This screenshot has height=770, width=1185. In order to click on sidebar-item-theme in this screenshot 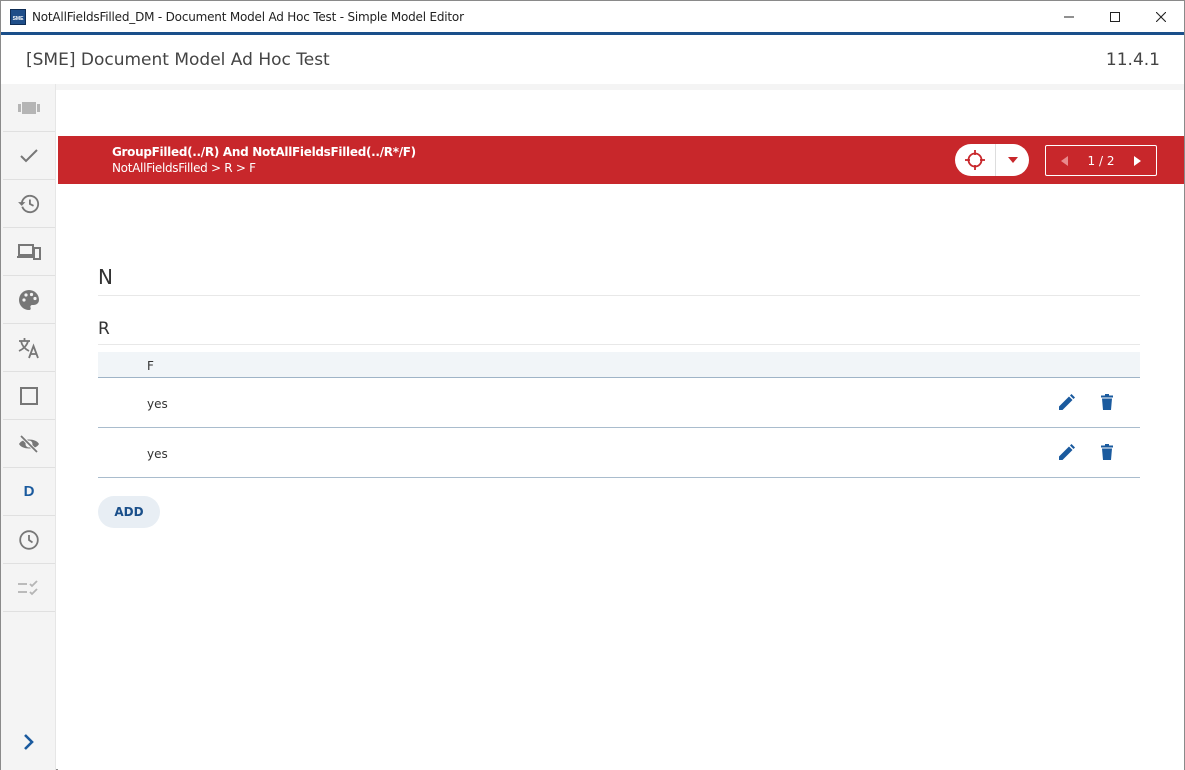, I will do `click(29, 300)`.